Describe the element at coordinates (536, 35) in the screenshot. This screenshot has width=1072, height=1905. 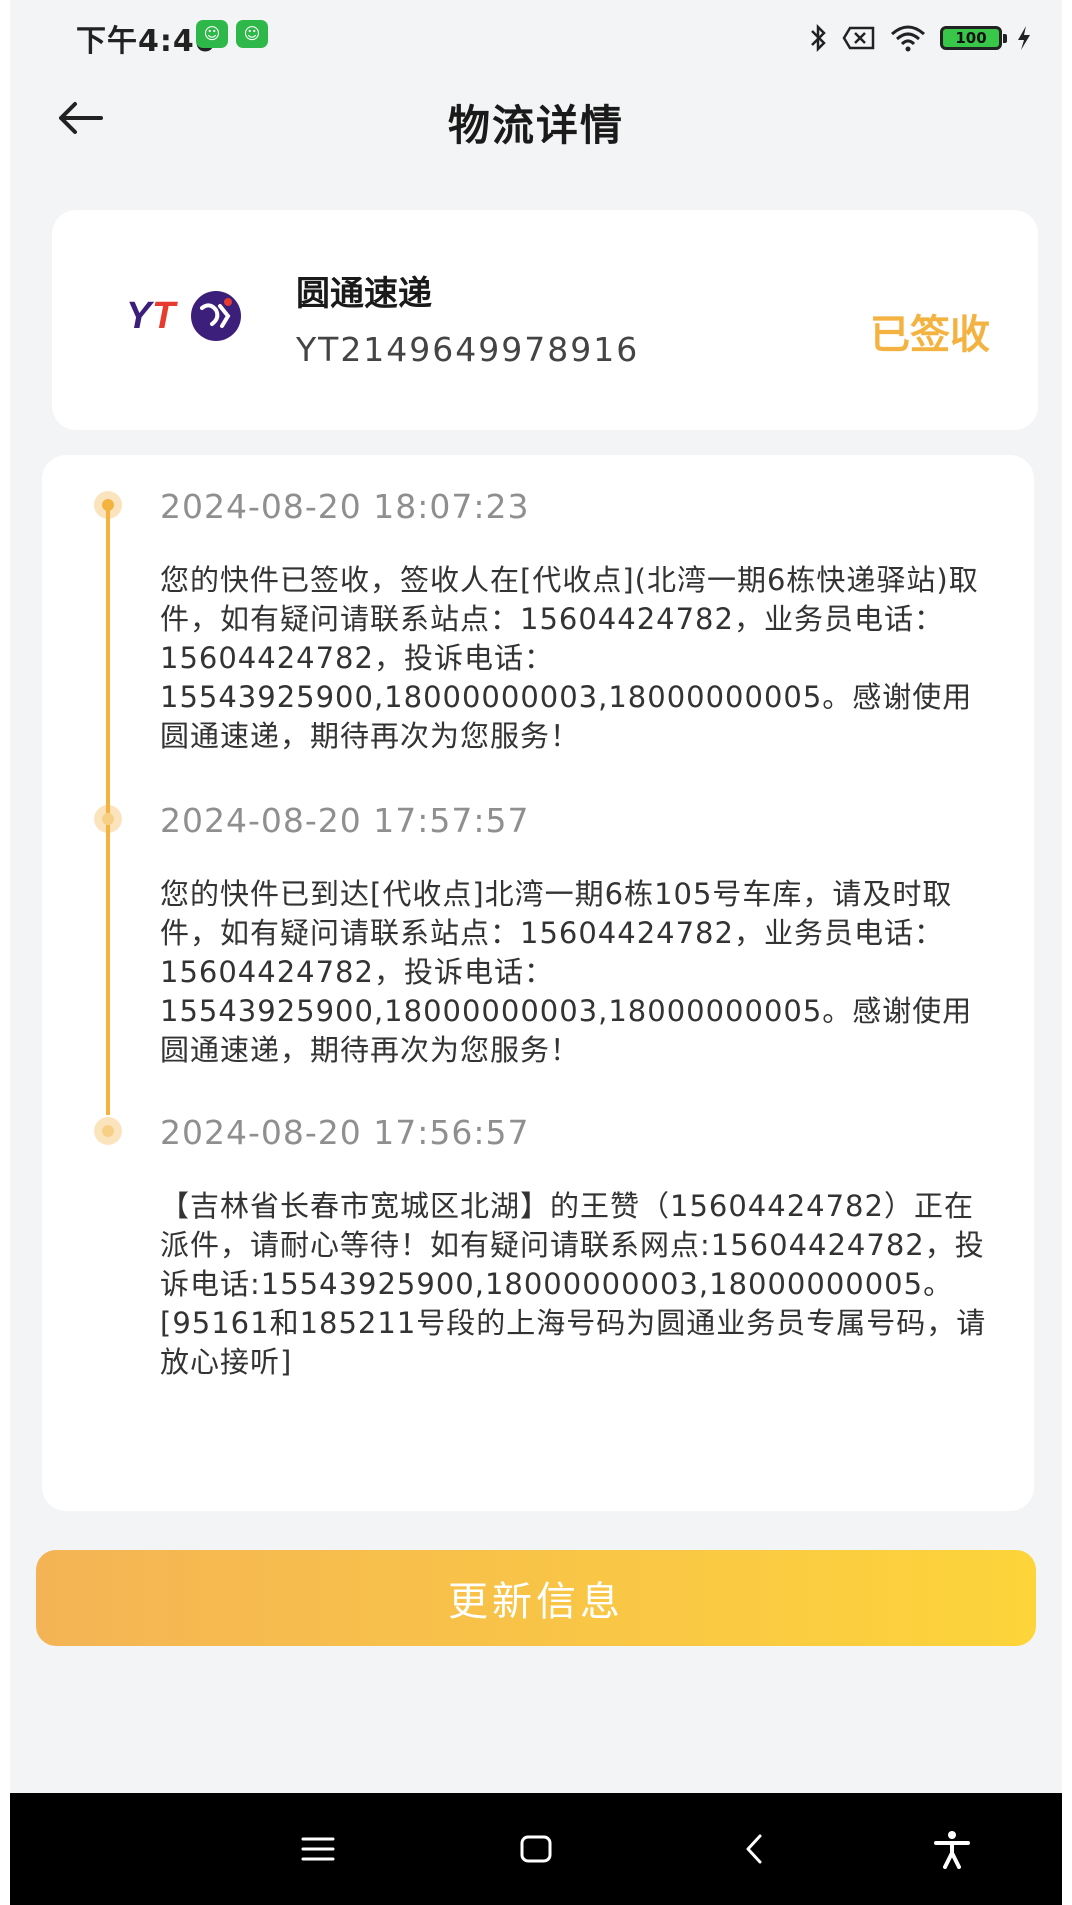
I see `status-bar: 下午4:40 ☺ ☺ 100` at that location.